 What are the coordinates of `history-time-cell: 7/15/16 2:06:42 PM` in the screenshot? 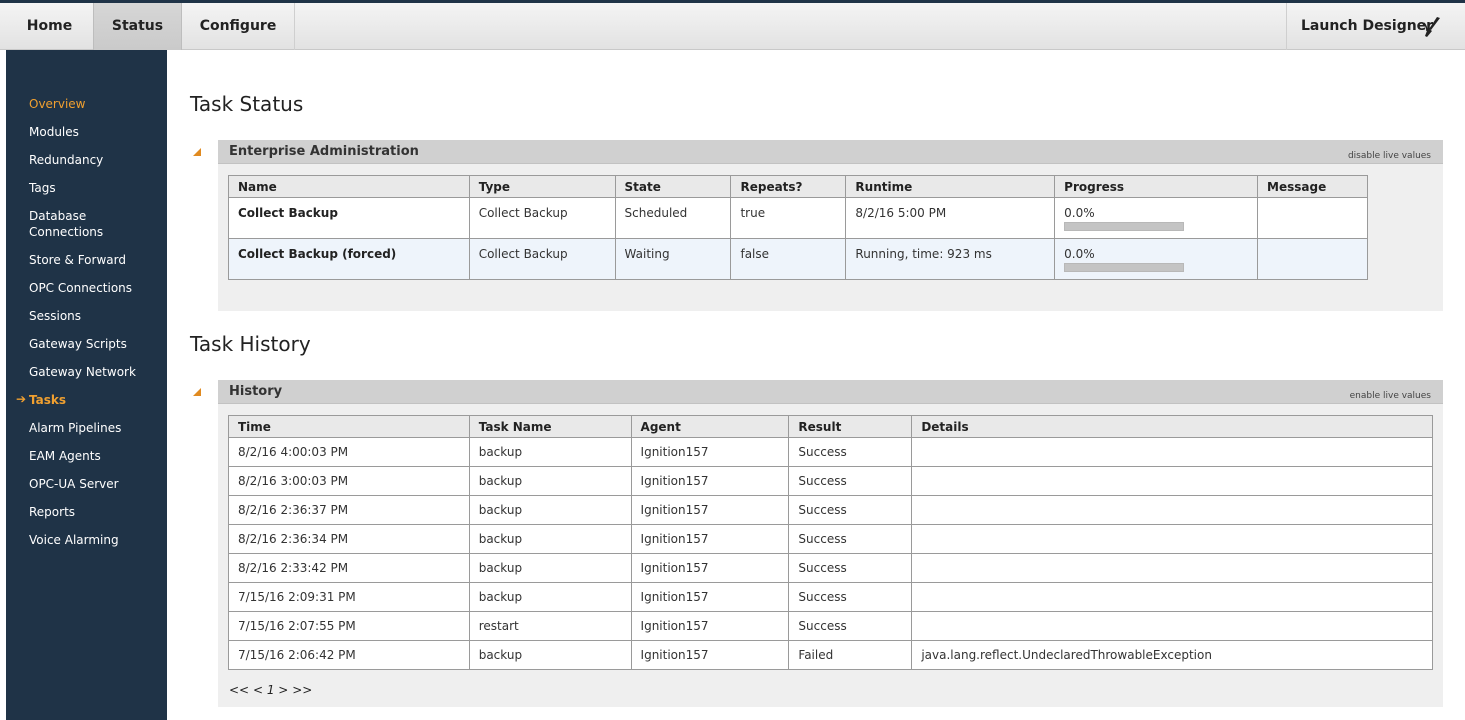 It's located at (349, 655).